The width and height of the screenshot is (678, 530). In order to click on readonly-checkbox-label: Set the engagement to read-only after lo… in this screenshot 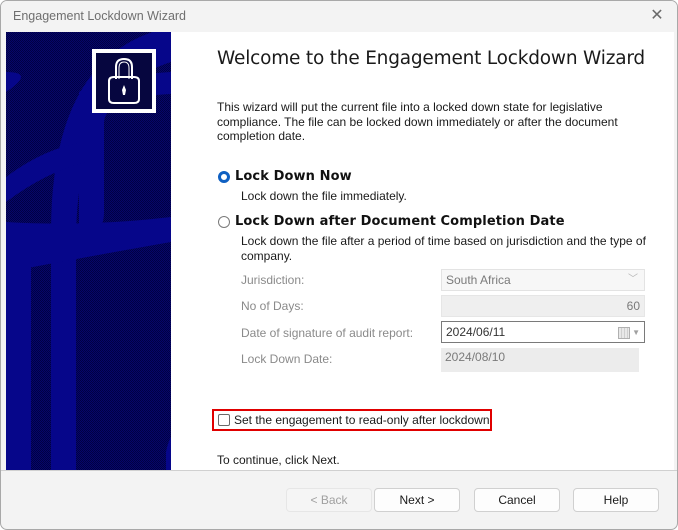, I will do `click(362, 420)`.